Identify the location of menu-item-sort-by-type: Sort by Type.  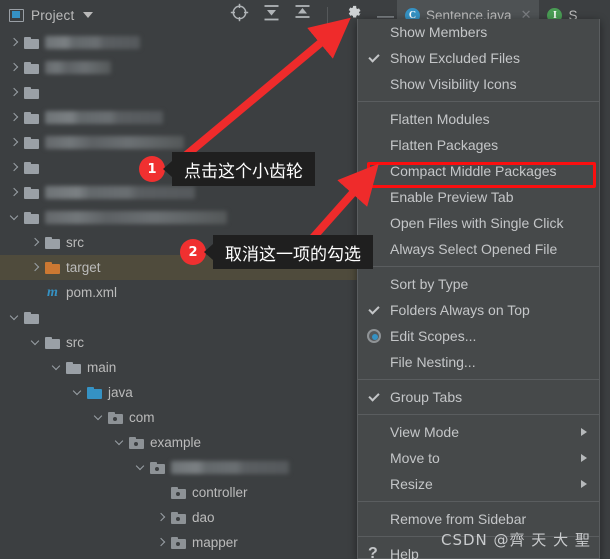
(478, 284).